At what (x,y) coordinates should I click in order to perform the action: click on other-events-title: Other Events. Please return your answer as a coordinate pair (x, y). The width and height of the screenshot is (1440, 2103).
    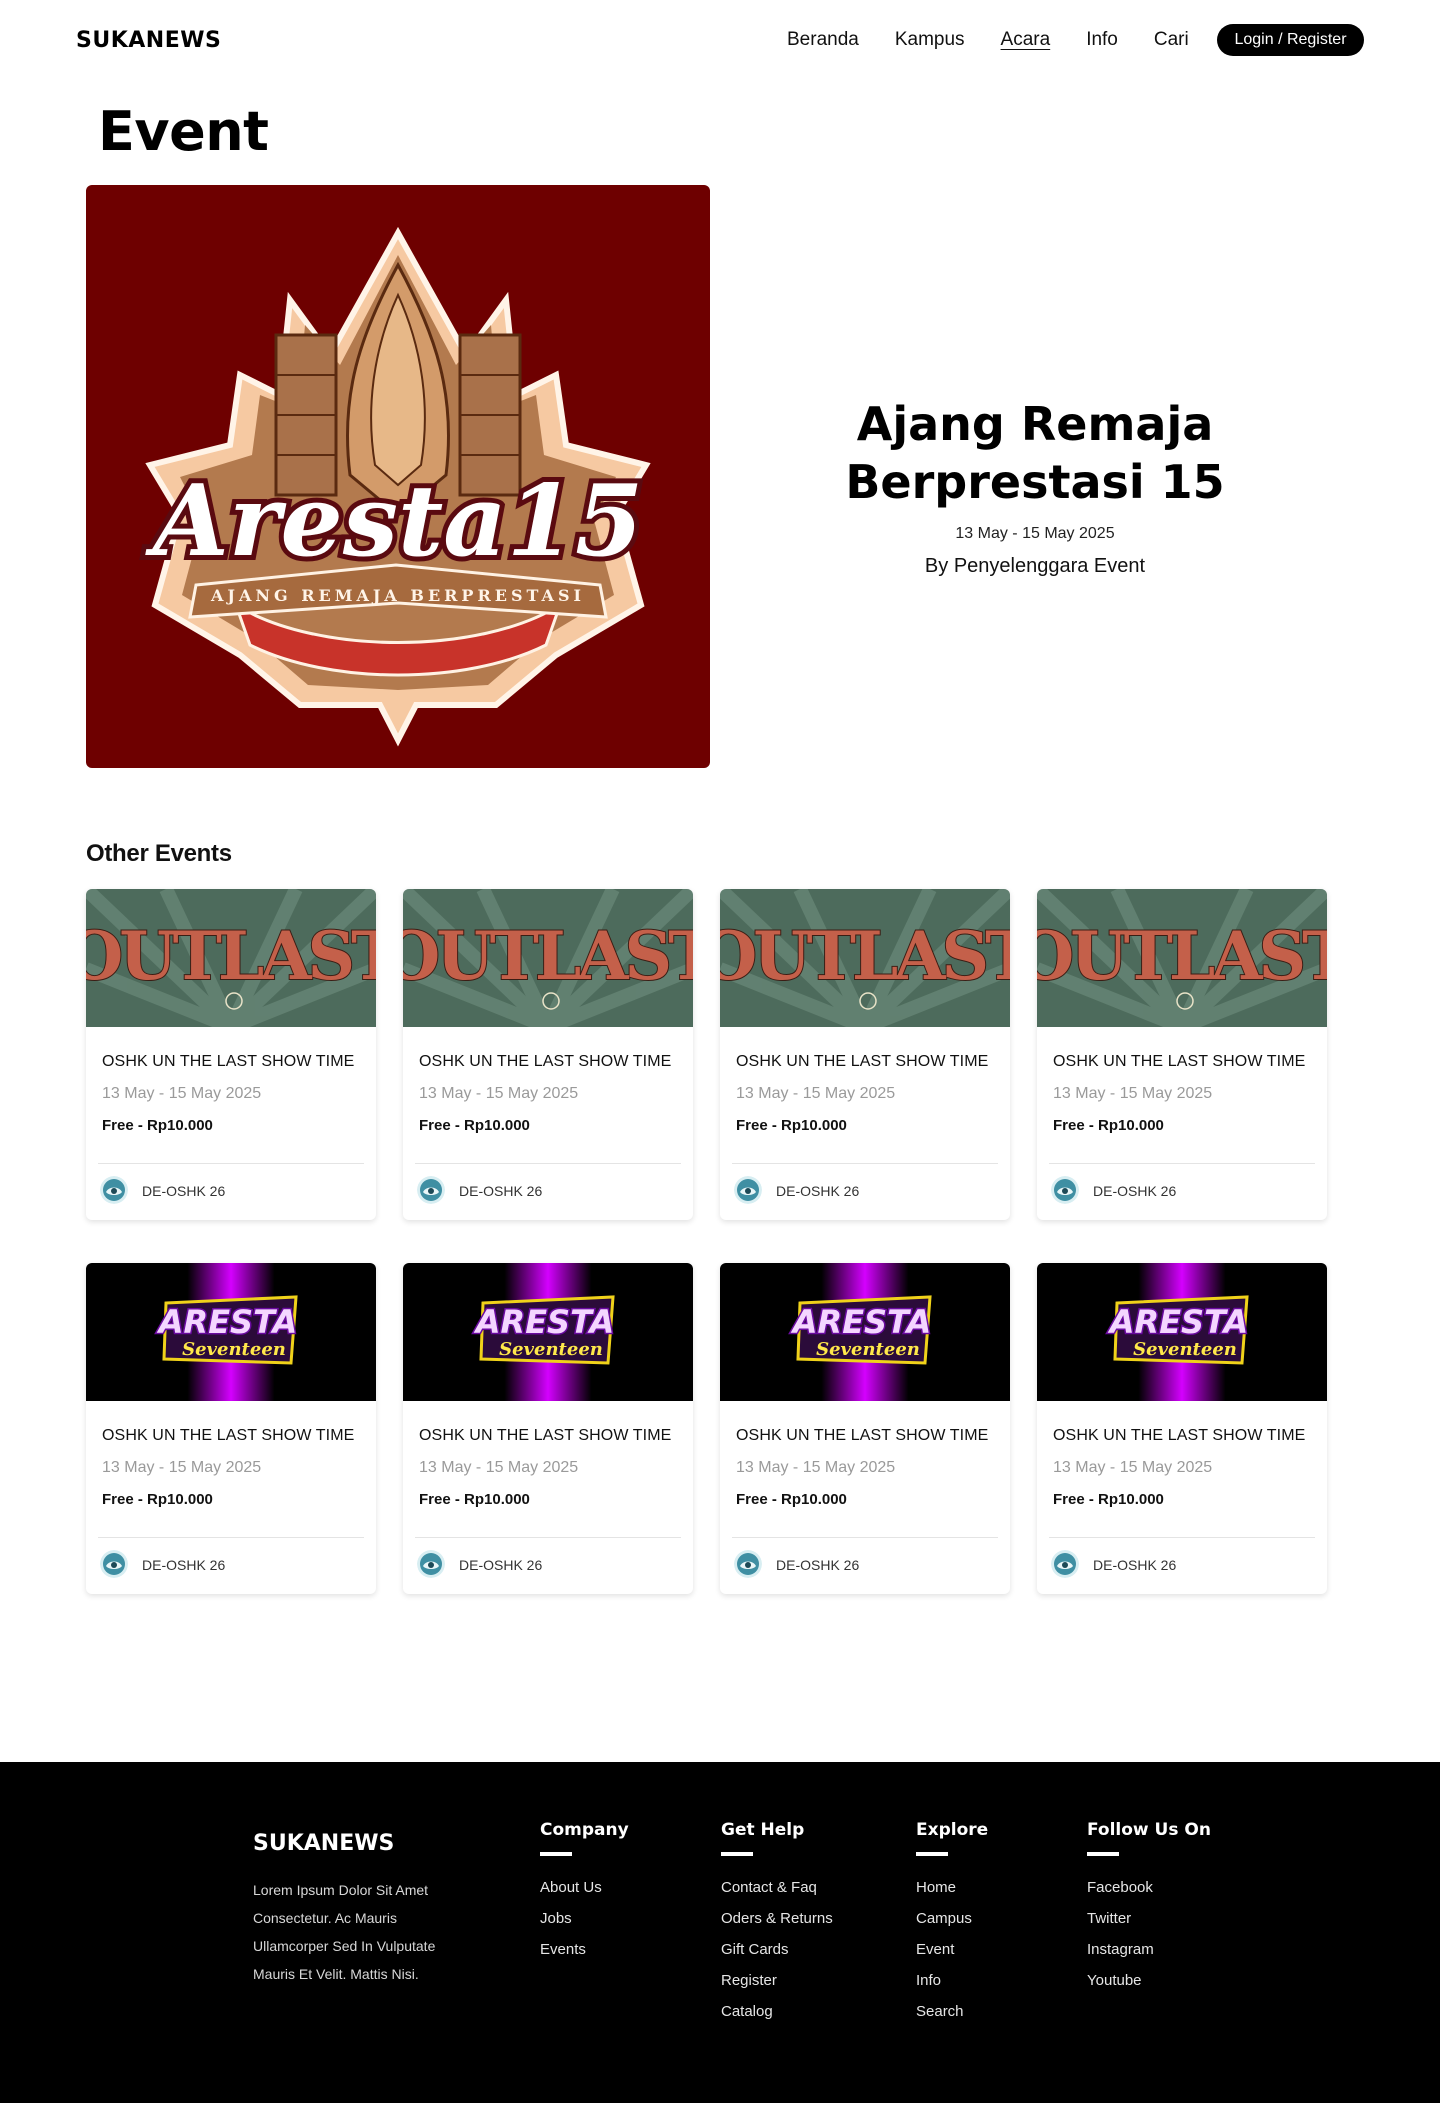
    Looking at the image, I should click on (159, 853).